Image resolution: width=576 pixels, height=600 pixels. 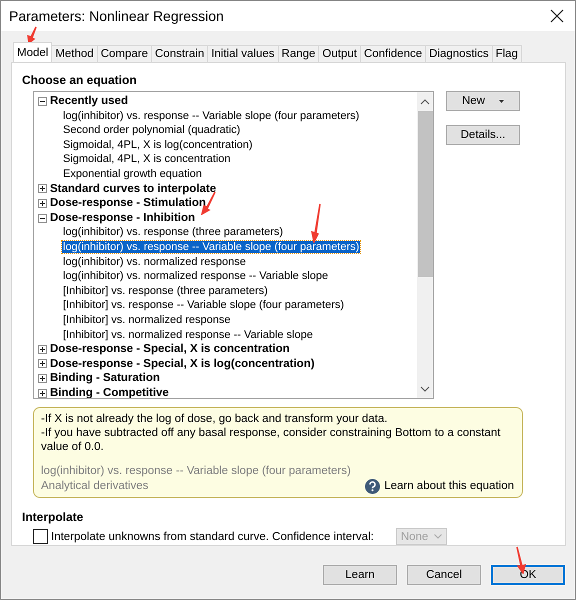 I want to click on equation-name: log(inhibitor) vs. response -- Variable slope (four parameters), so click(x=196, y=471).